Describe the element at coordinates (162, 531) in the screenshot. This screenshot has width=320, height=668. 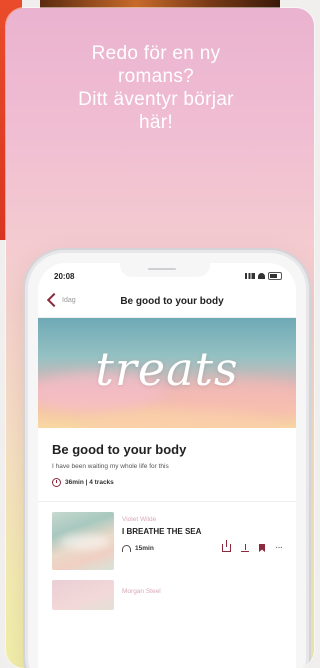
I see `track-title: I BREATHE THE SEA` at that location.